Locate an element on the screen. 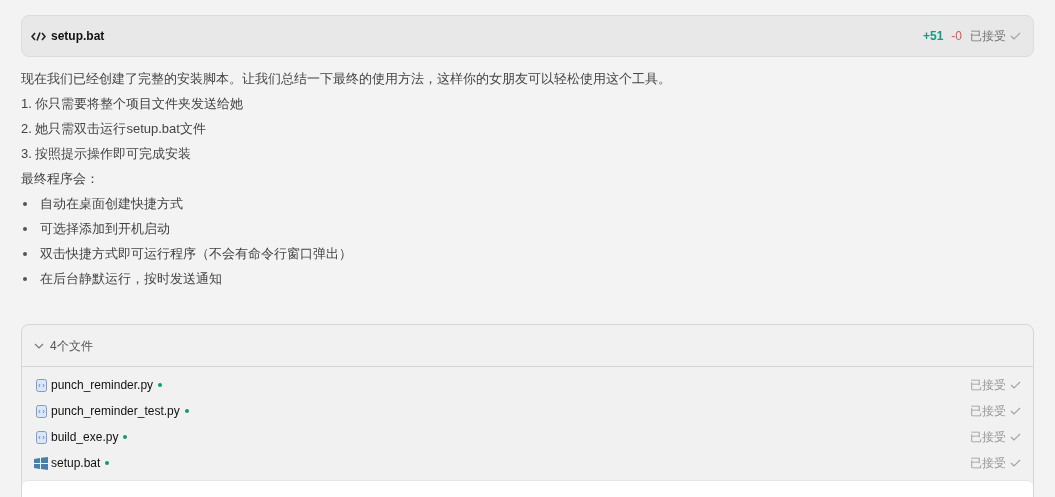  bullet-text: 双击快捷方式即可运行程序（不会有命令行窗口弹出） is located at coordinates (196, 254).